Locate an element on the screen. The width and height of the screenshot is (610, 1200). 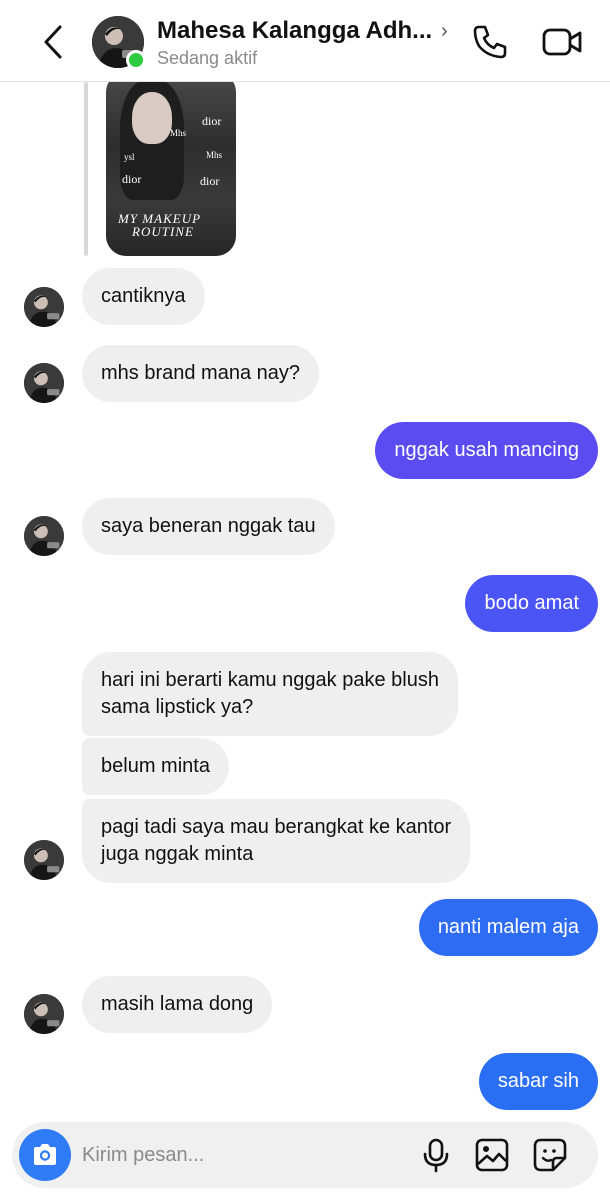
voice-call-button is located at coordinates (490, 42).